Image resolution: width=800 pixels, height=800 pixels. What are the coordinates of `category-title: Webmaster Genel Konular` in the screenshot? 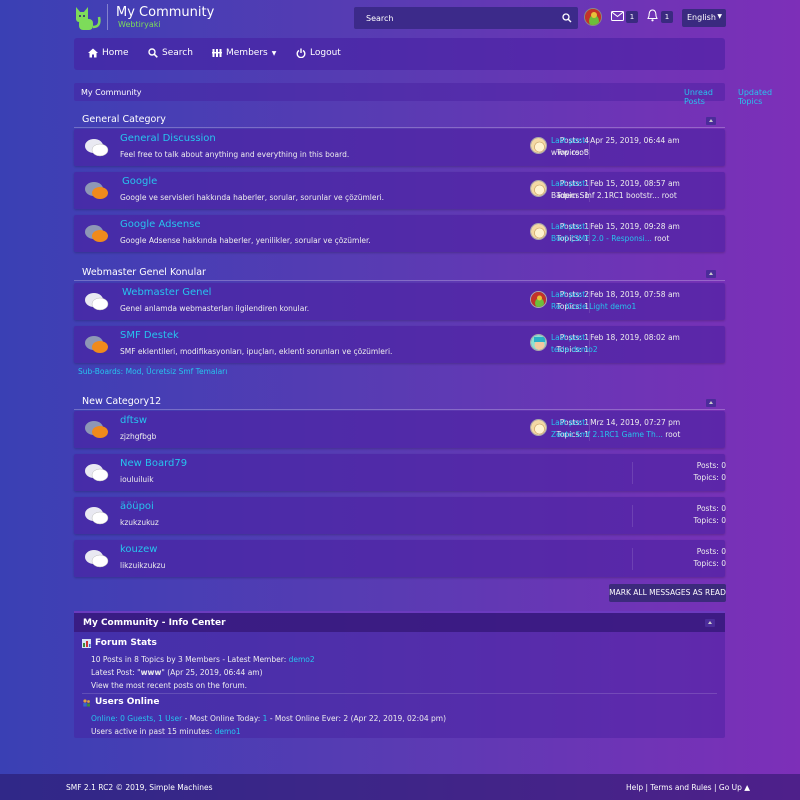 It's located at (144, 272).